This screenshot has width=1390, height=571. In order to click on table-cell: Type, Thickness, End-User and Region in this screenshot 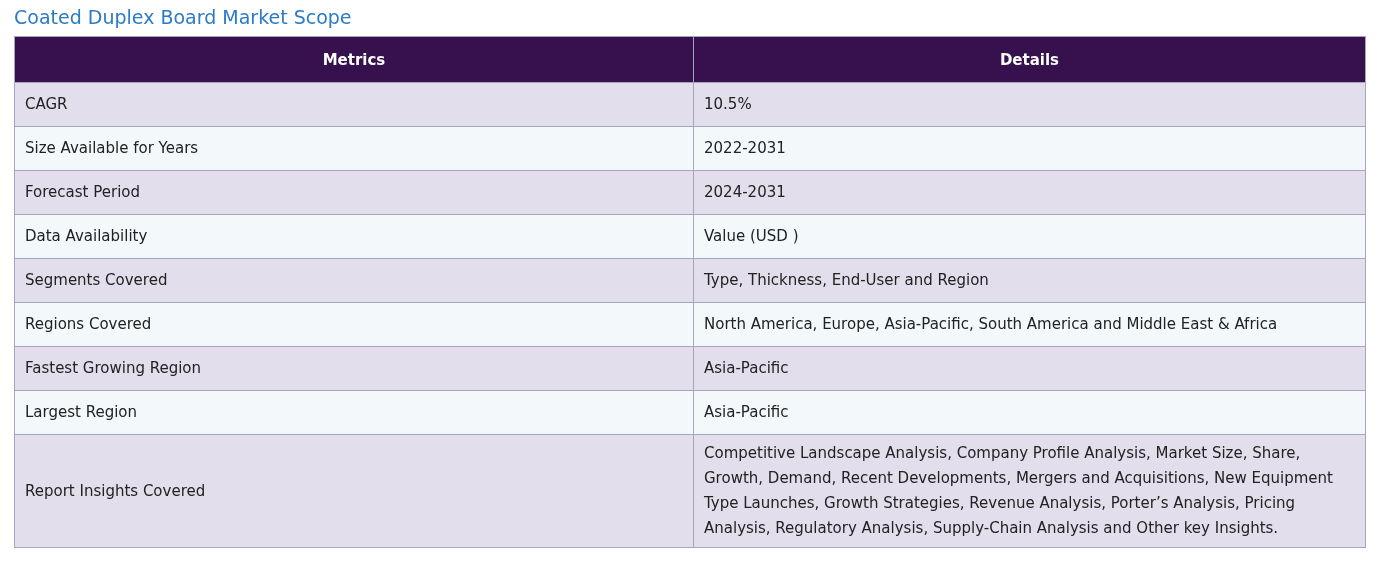, I will do `click(1029, 280)`.